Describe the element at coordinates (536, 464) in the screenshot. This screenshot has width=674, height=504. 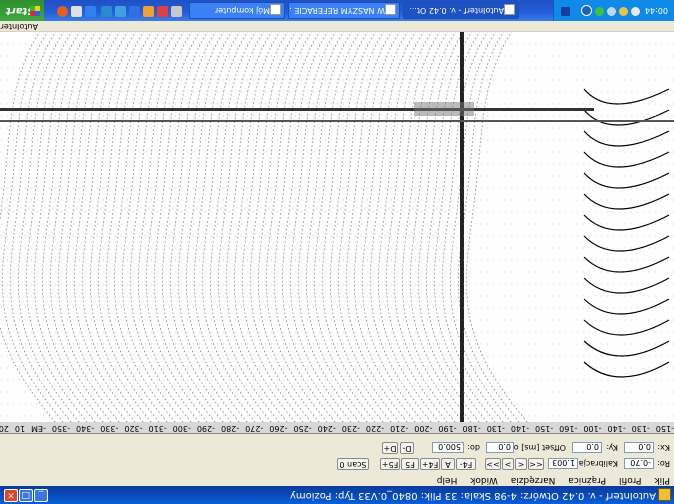
I see `nav-first-button: <<` at that location.